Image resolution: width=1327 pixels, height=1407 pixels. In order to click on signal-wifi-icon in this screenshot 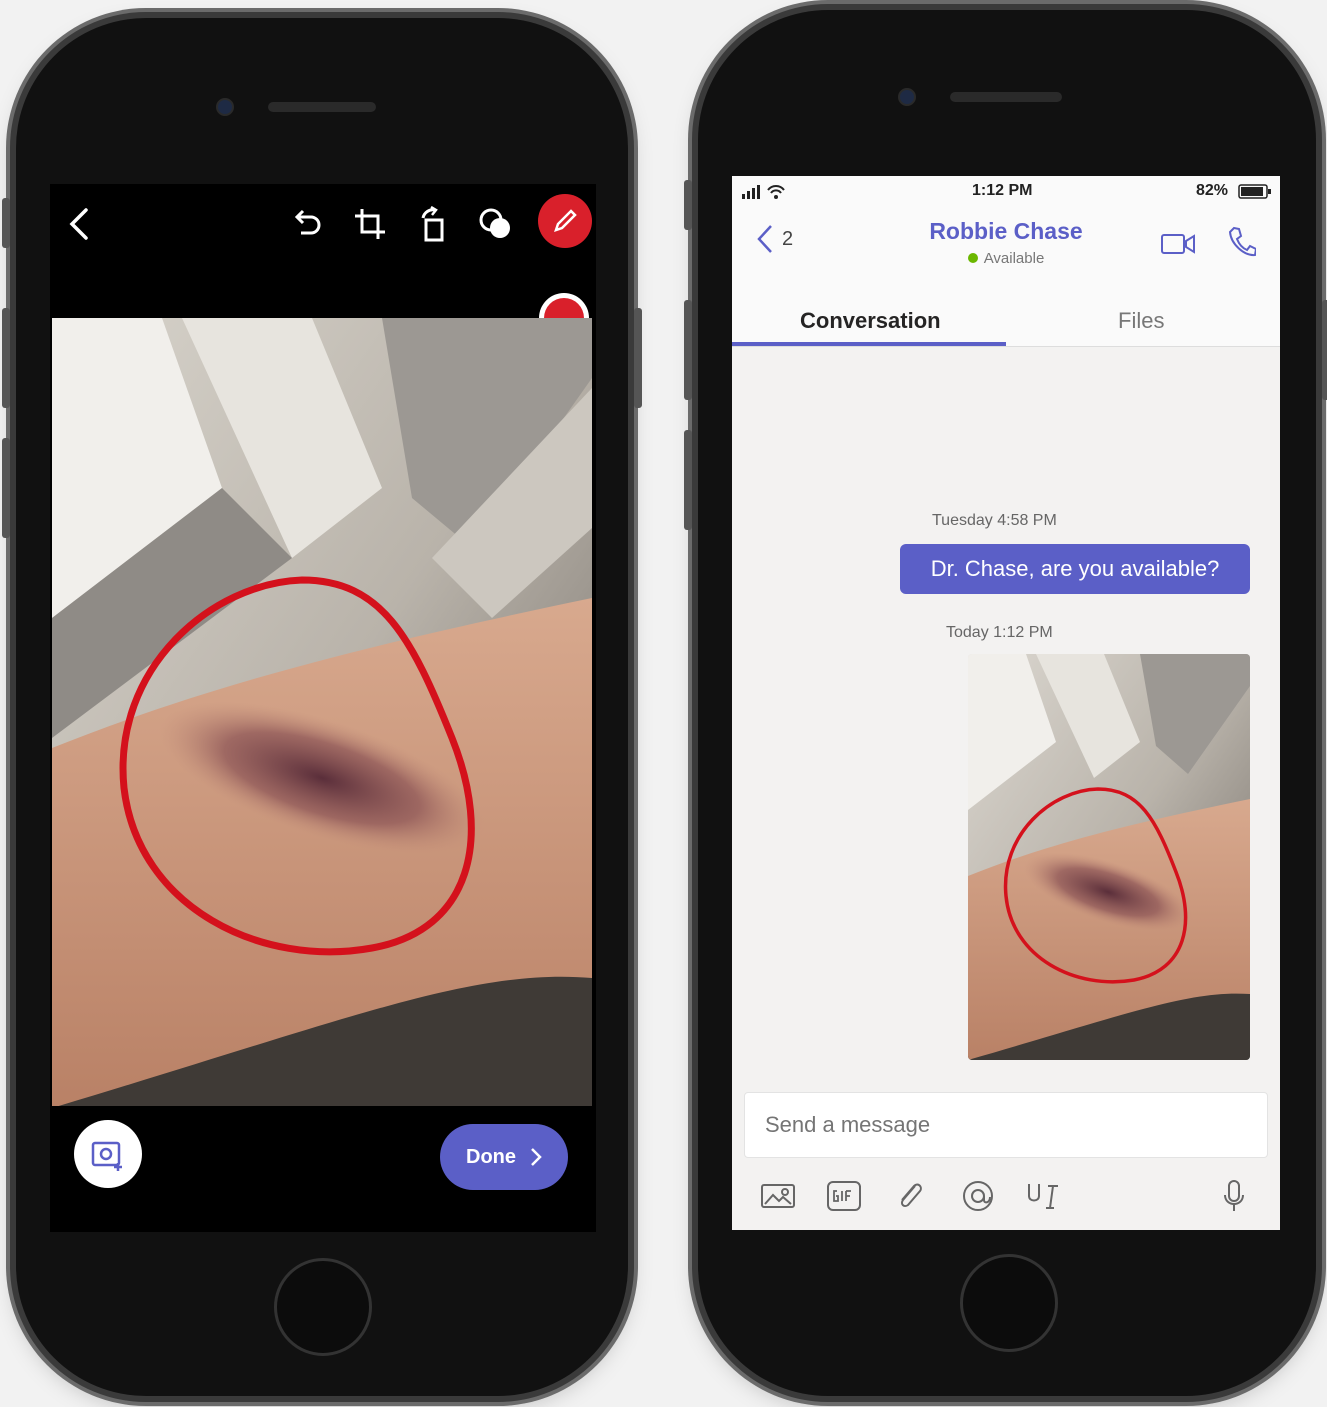, I will do `click(763, 192)`.